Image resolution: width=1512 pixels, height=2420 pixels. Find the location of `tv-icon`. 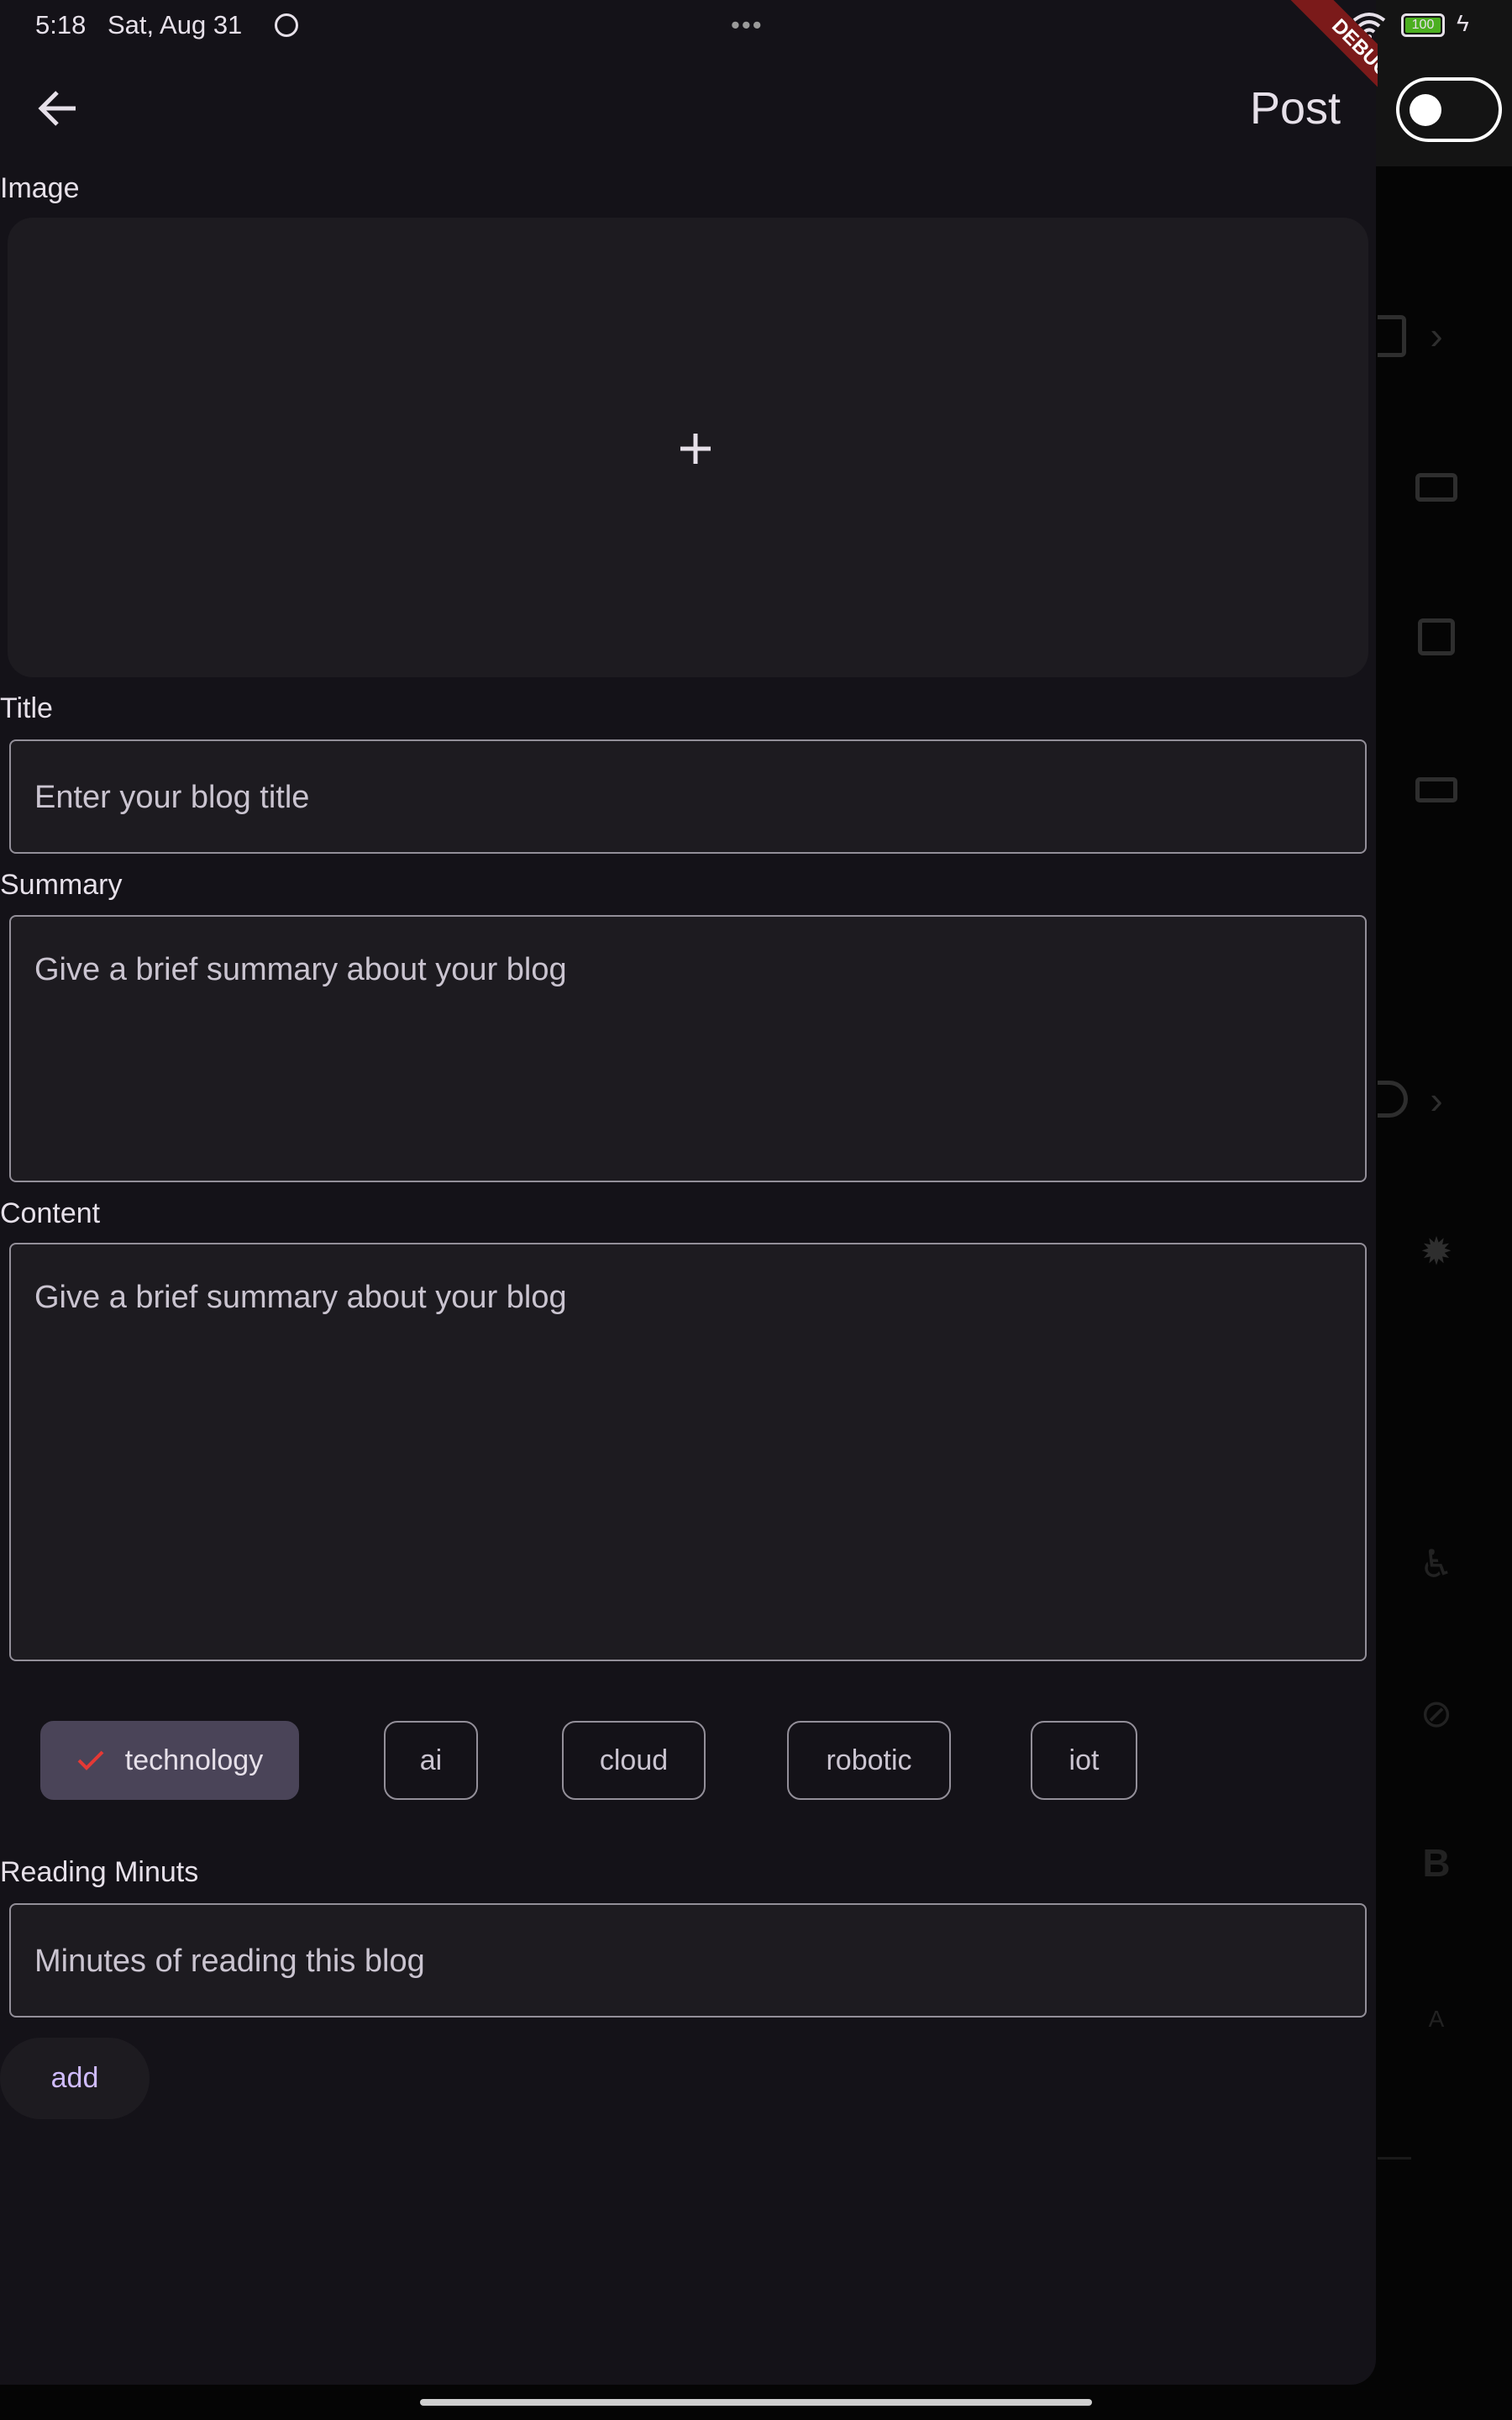

tv-icon is located at coordinates (1436, 487).